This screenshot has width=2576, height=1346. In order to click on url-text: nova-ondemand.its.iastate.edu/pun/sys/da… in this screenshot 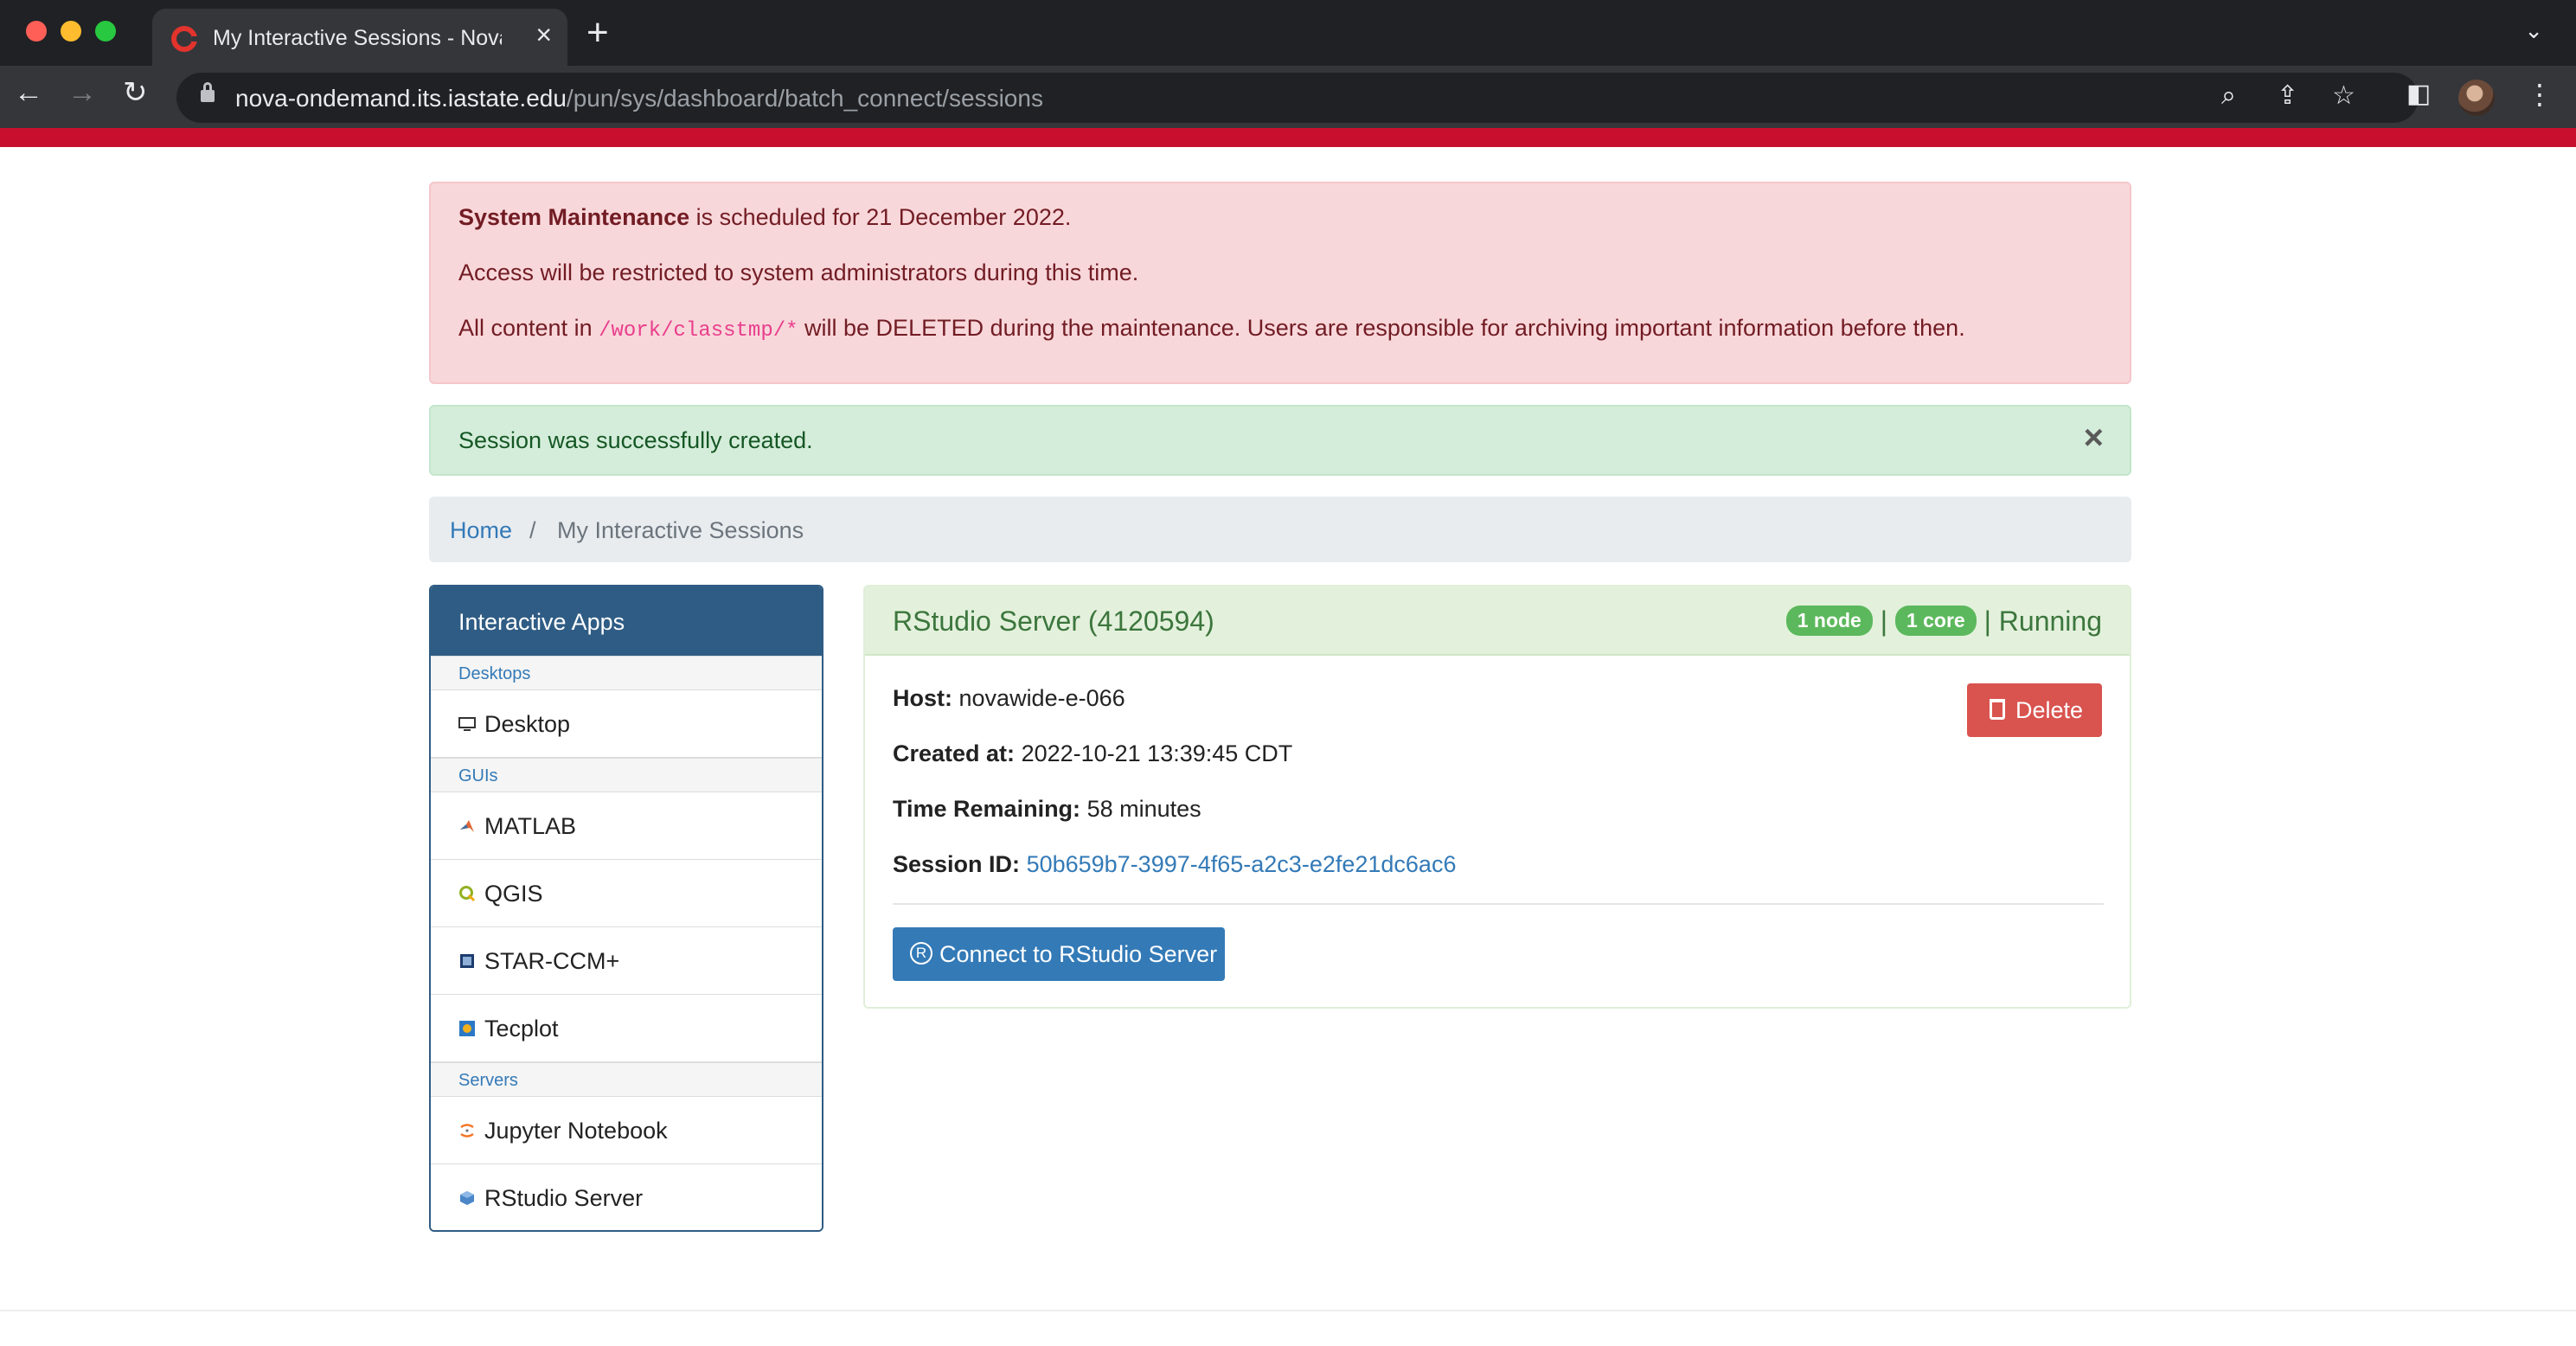, I will do `click(639, 98)`.